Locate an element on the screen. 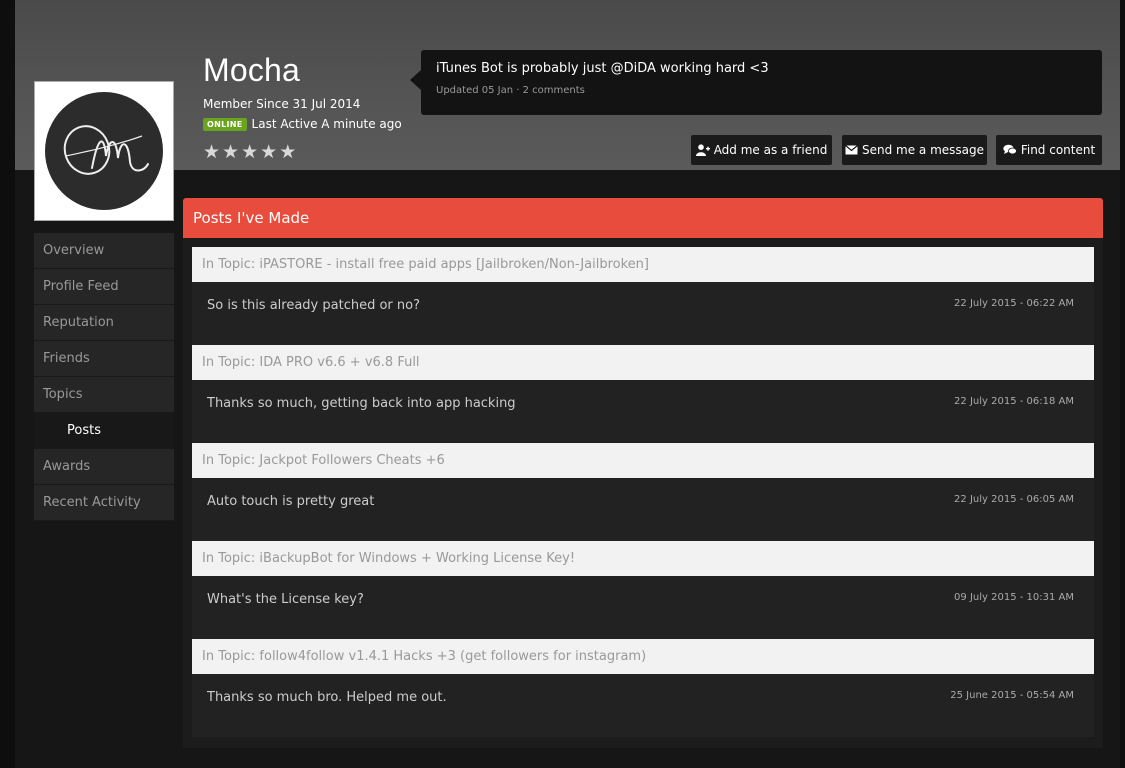 This screenshot has width=1125, height=768. post-date: 22 July 2015 - 06:22 AM is located at coordinates (1014, 303).